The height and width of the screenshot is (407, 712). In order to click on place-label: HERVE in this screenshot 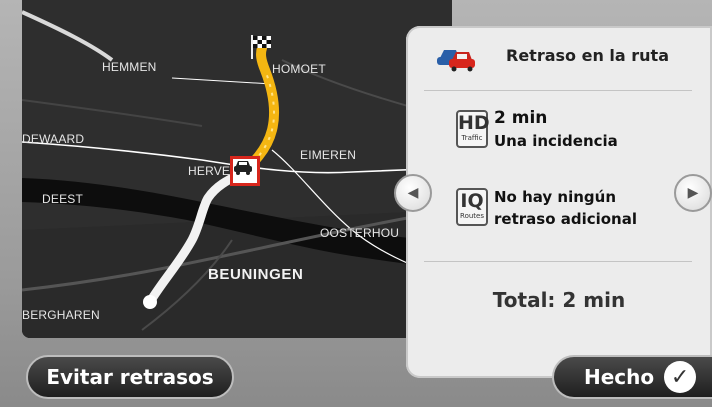, I will do `click(209, 171)`.